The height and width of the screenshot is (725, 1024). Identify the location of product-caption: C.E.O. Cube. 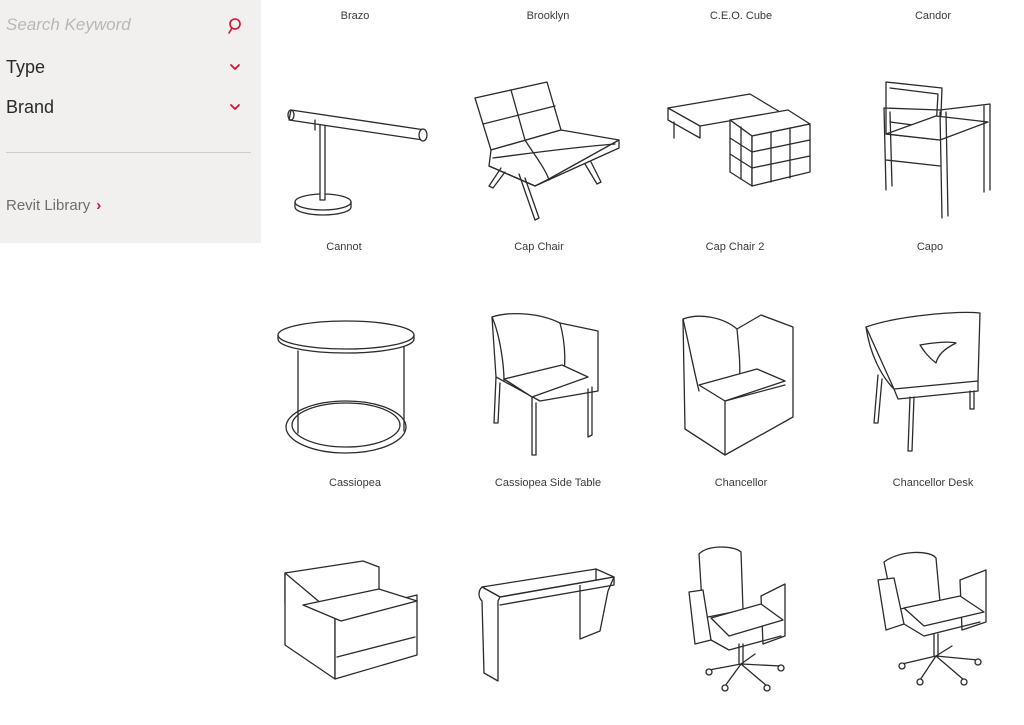
(741, 16).